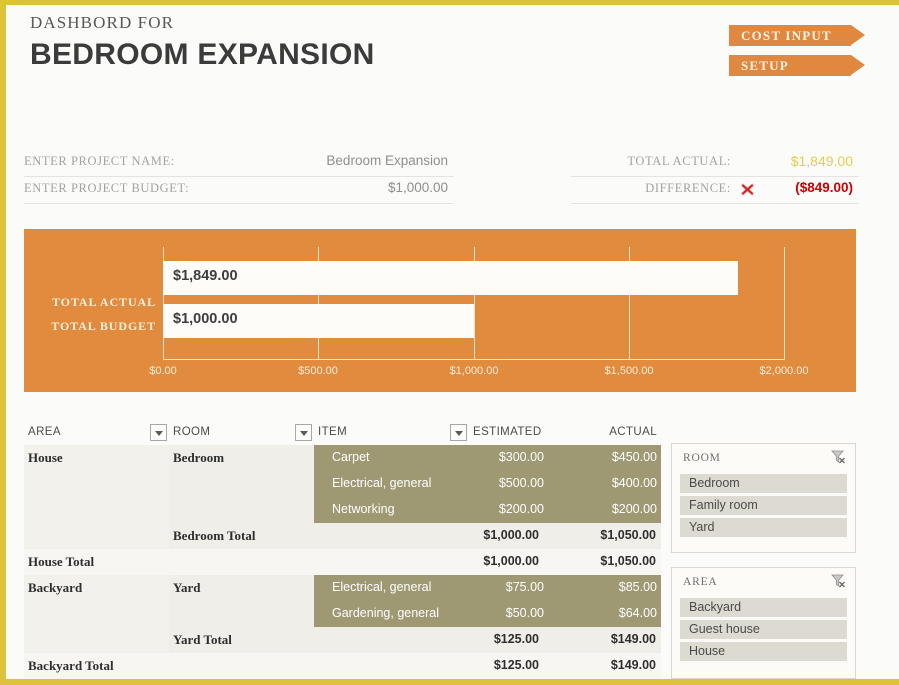  What do you see at coordinates (524, 587) in the screenshot?
I see `estimated-value: $75.00` at bounding box center [524, 587].